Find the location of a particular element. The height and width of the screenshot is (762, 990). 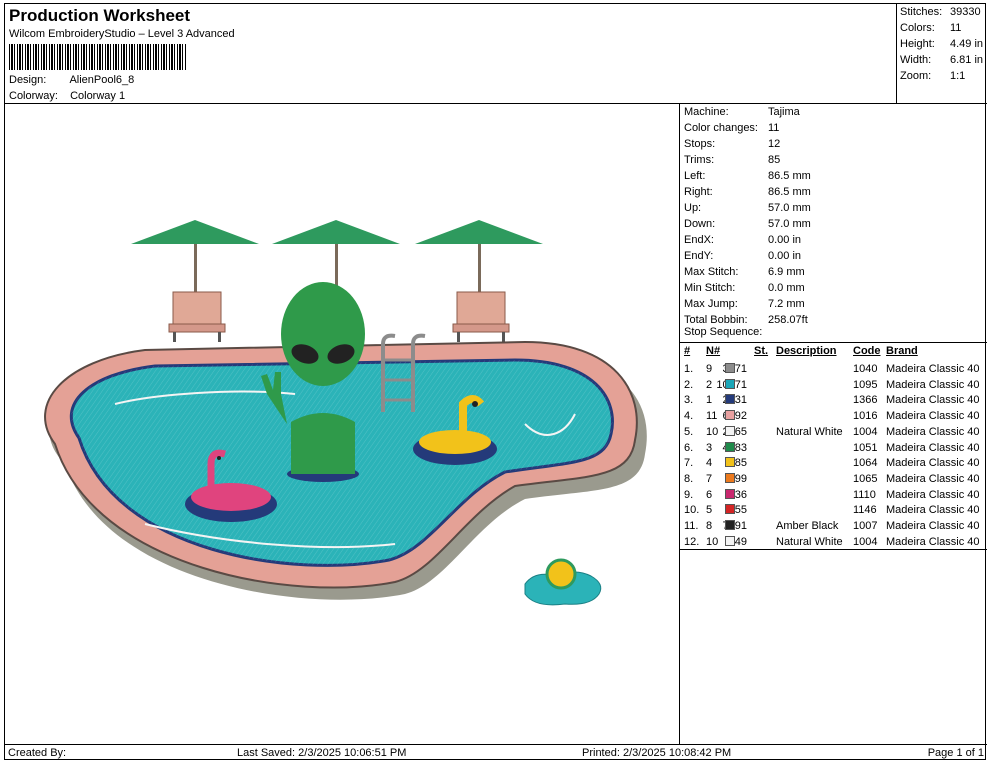

thread-code: 1016 is located at coordinates (865, 416).